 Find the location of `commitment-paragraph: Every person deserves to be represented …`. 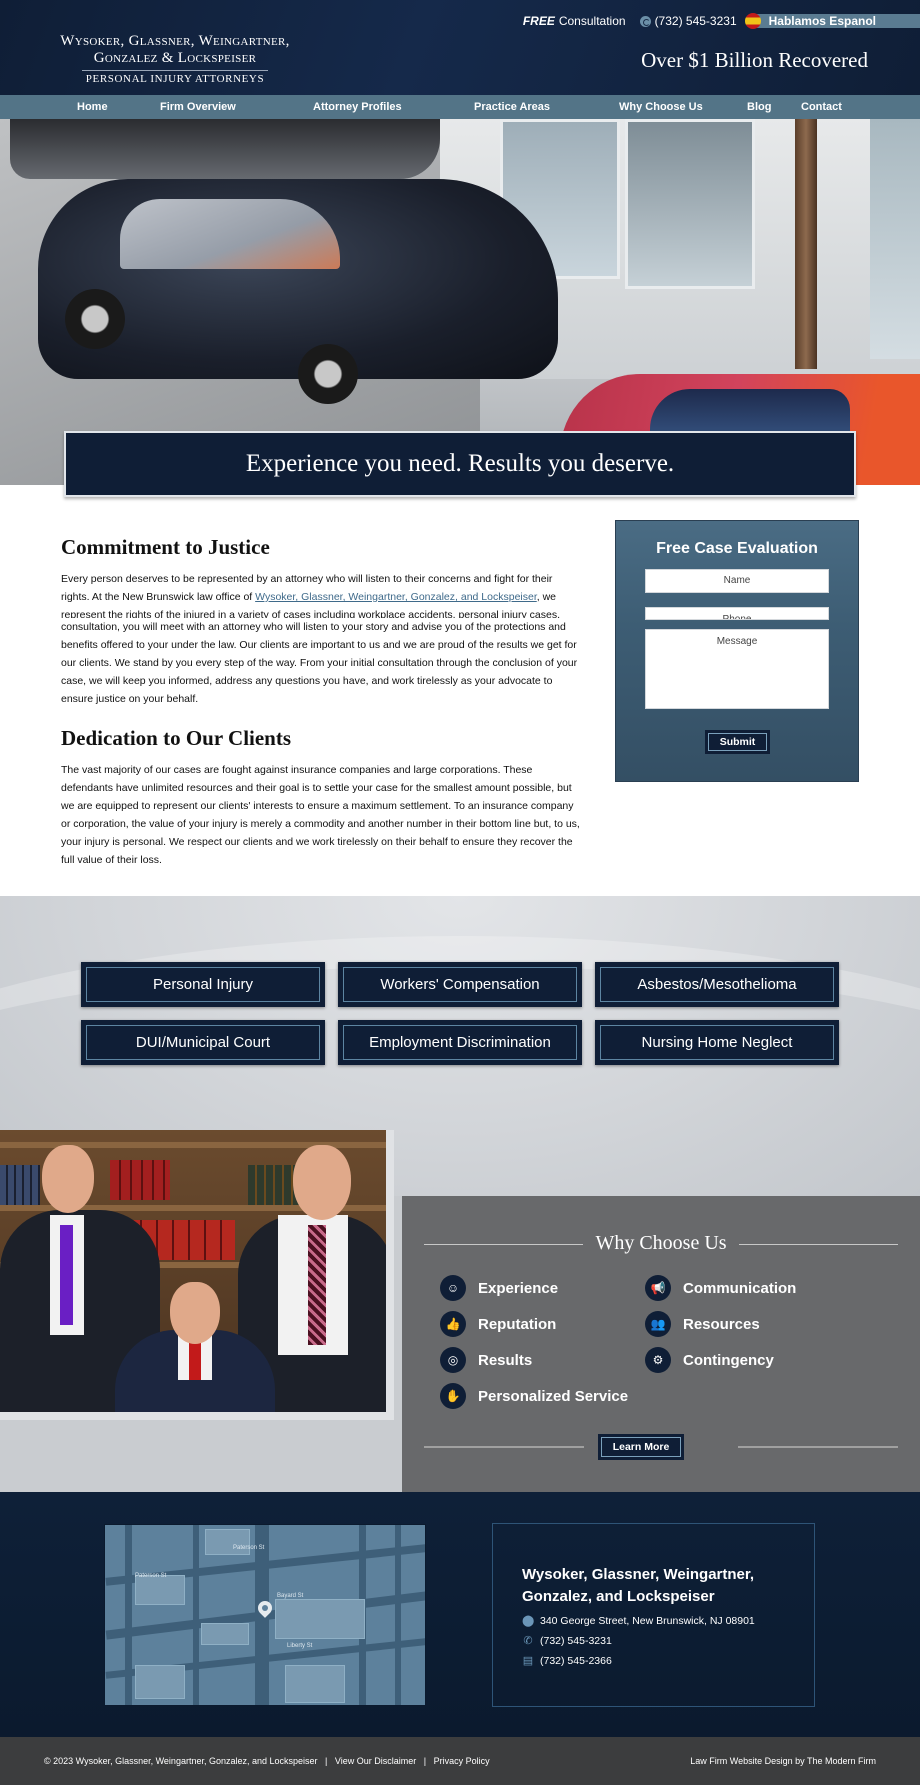

commitment-paragraph: Every person deserves to be represented … is located at coordinates (309, 588).